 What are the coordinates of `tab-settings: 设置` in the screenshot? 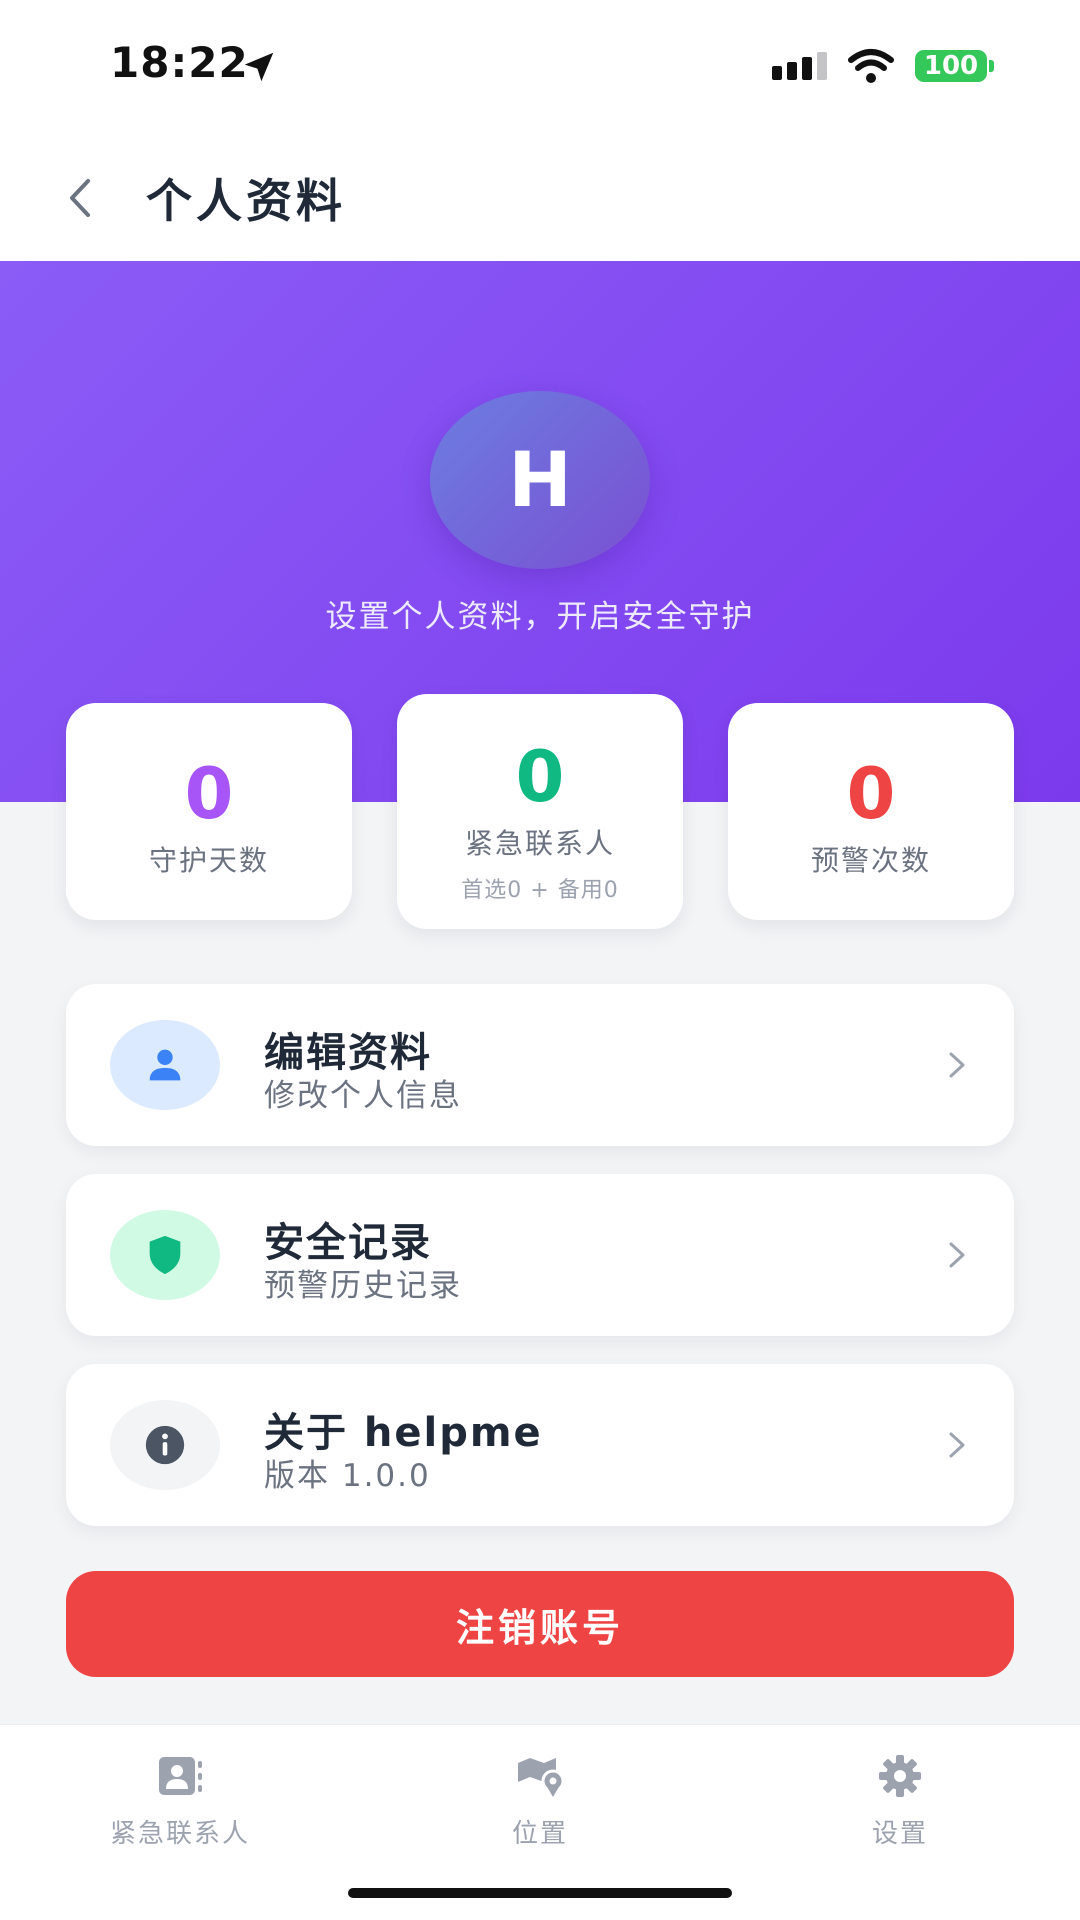 It's located at (900, 1808).